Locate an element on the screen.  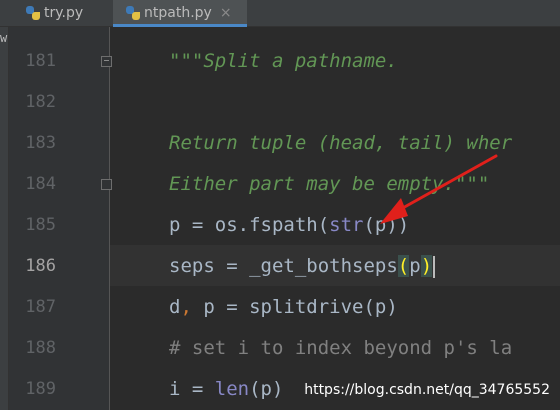
watermark-url: https://blog.csdn.net/qq_34765552 is located at coordinates (427, 390).